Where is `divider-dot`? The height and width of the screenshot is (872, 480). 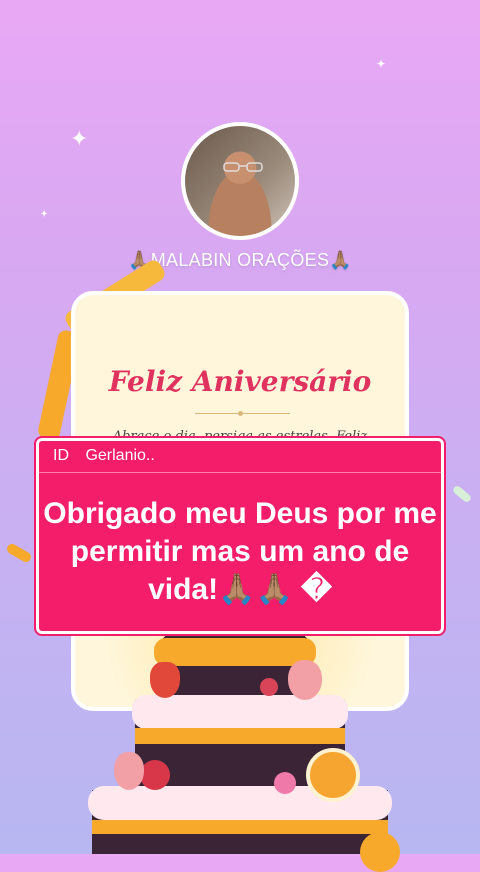 divider-dot is located at coordinates (240, 413).